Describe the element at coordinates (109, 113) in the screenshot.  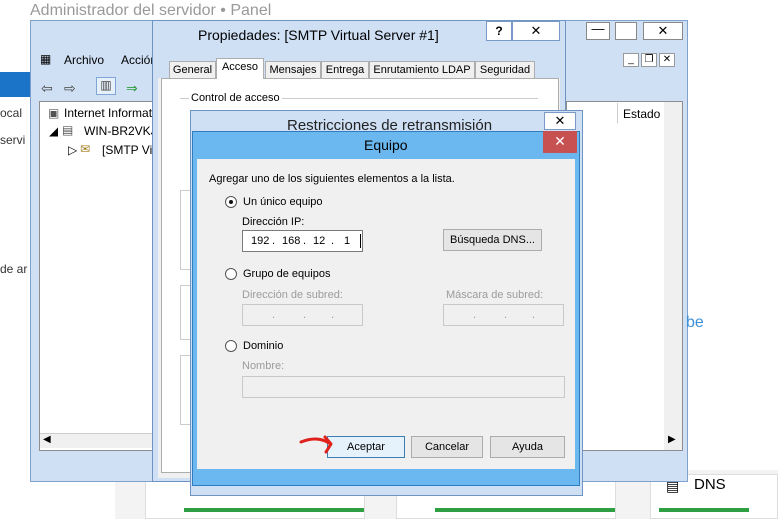
I see `tree-item-iis: Internet Informat` at that location.